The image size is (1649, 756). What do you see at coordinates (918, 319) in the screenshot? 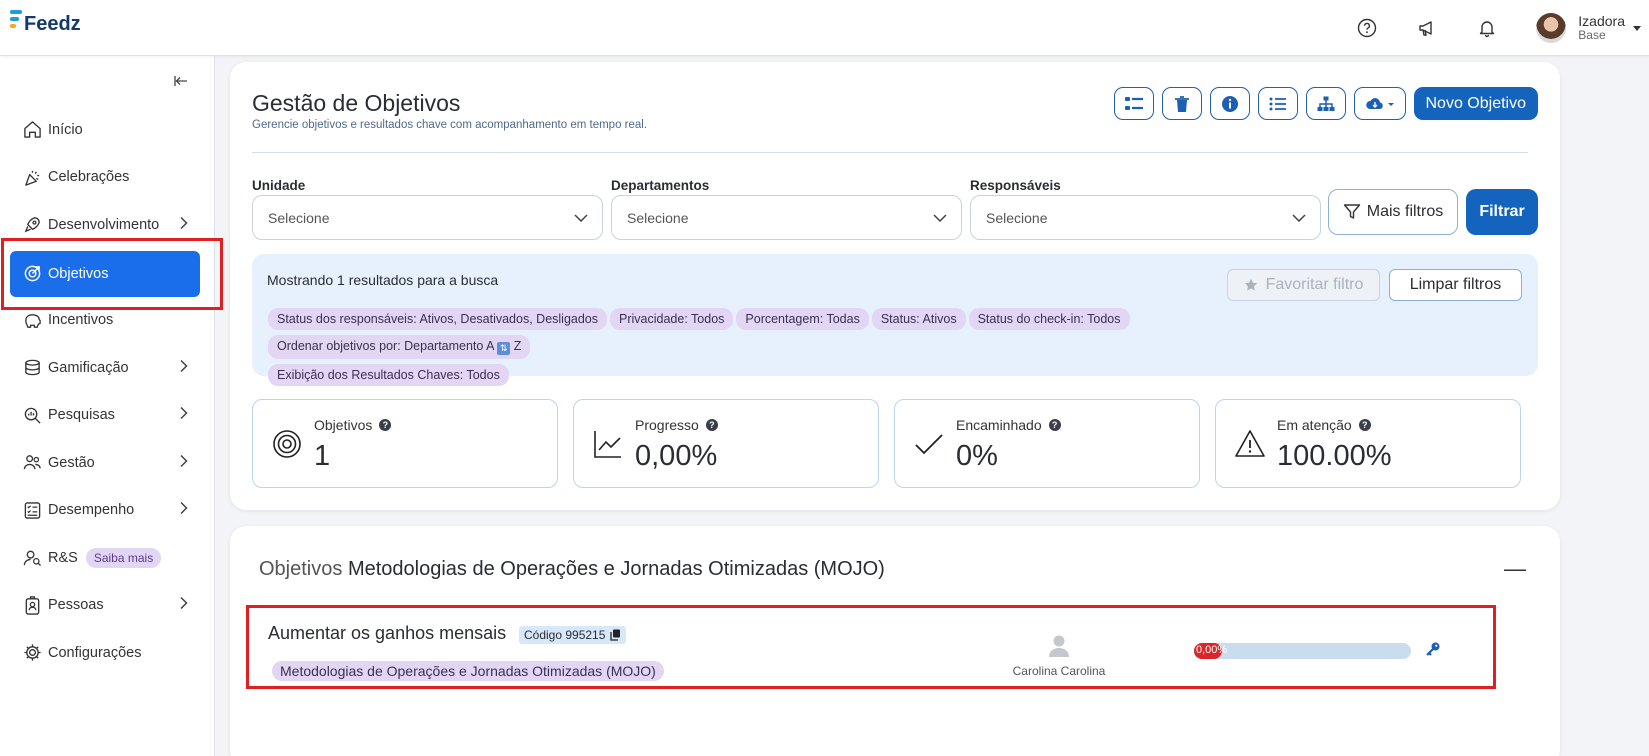
I see `filter-chip: Status: Ativos` at bounding box center [918, 319].